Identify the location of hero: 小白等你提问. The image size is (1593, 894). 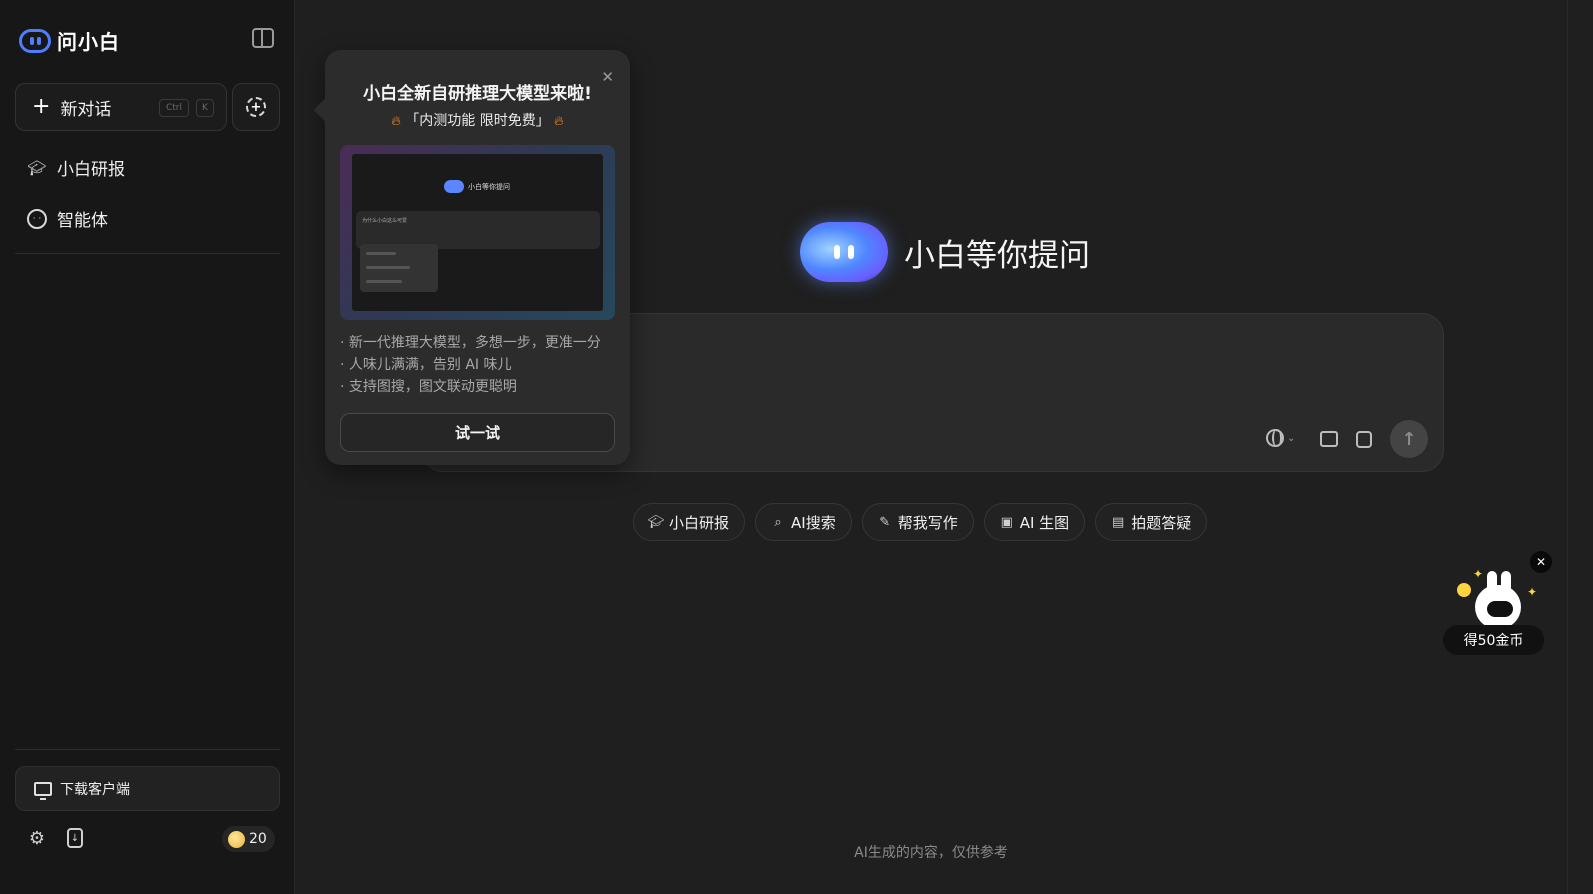
(945, 252).